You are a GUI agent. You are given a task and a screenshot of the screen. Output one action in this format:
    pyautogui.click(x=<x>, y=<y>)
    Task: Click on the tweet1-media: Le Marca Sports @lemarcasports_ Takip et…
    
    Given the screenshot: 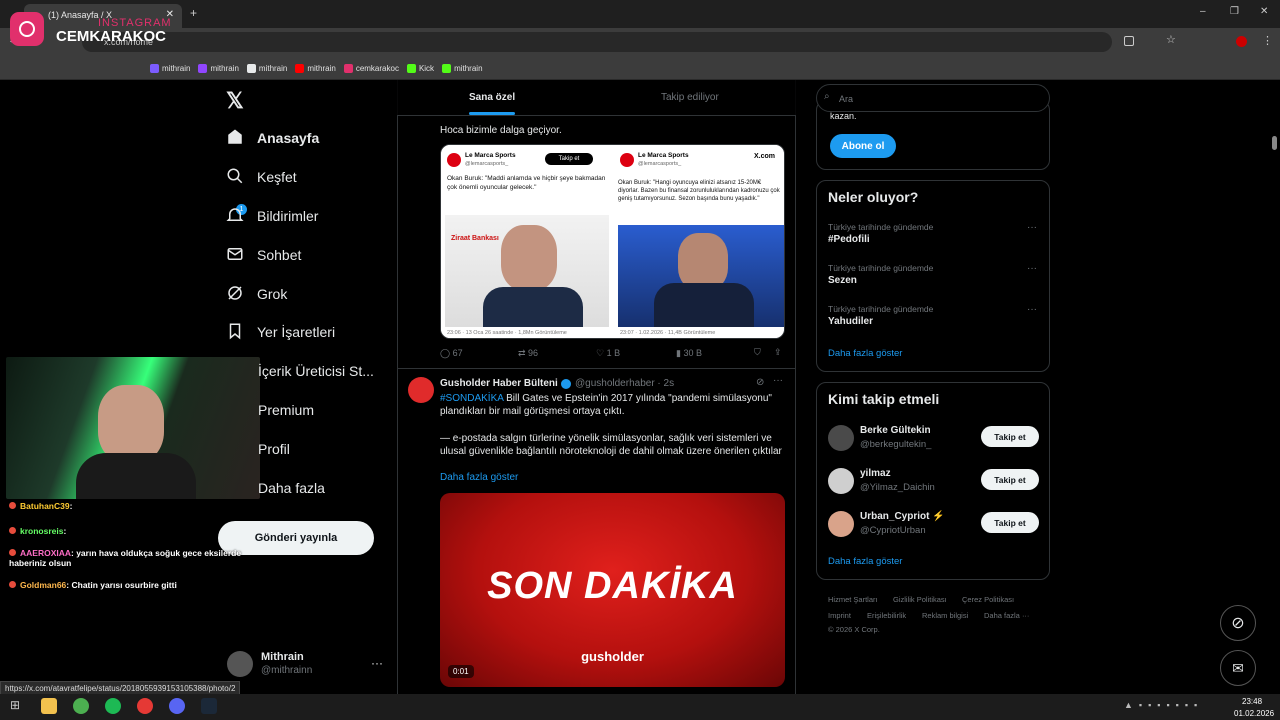 What is the action you would take?
    pyautogui.click(x=612, y=241)
    